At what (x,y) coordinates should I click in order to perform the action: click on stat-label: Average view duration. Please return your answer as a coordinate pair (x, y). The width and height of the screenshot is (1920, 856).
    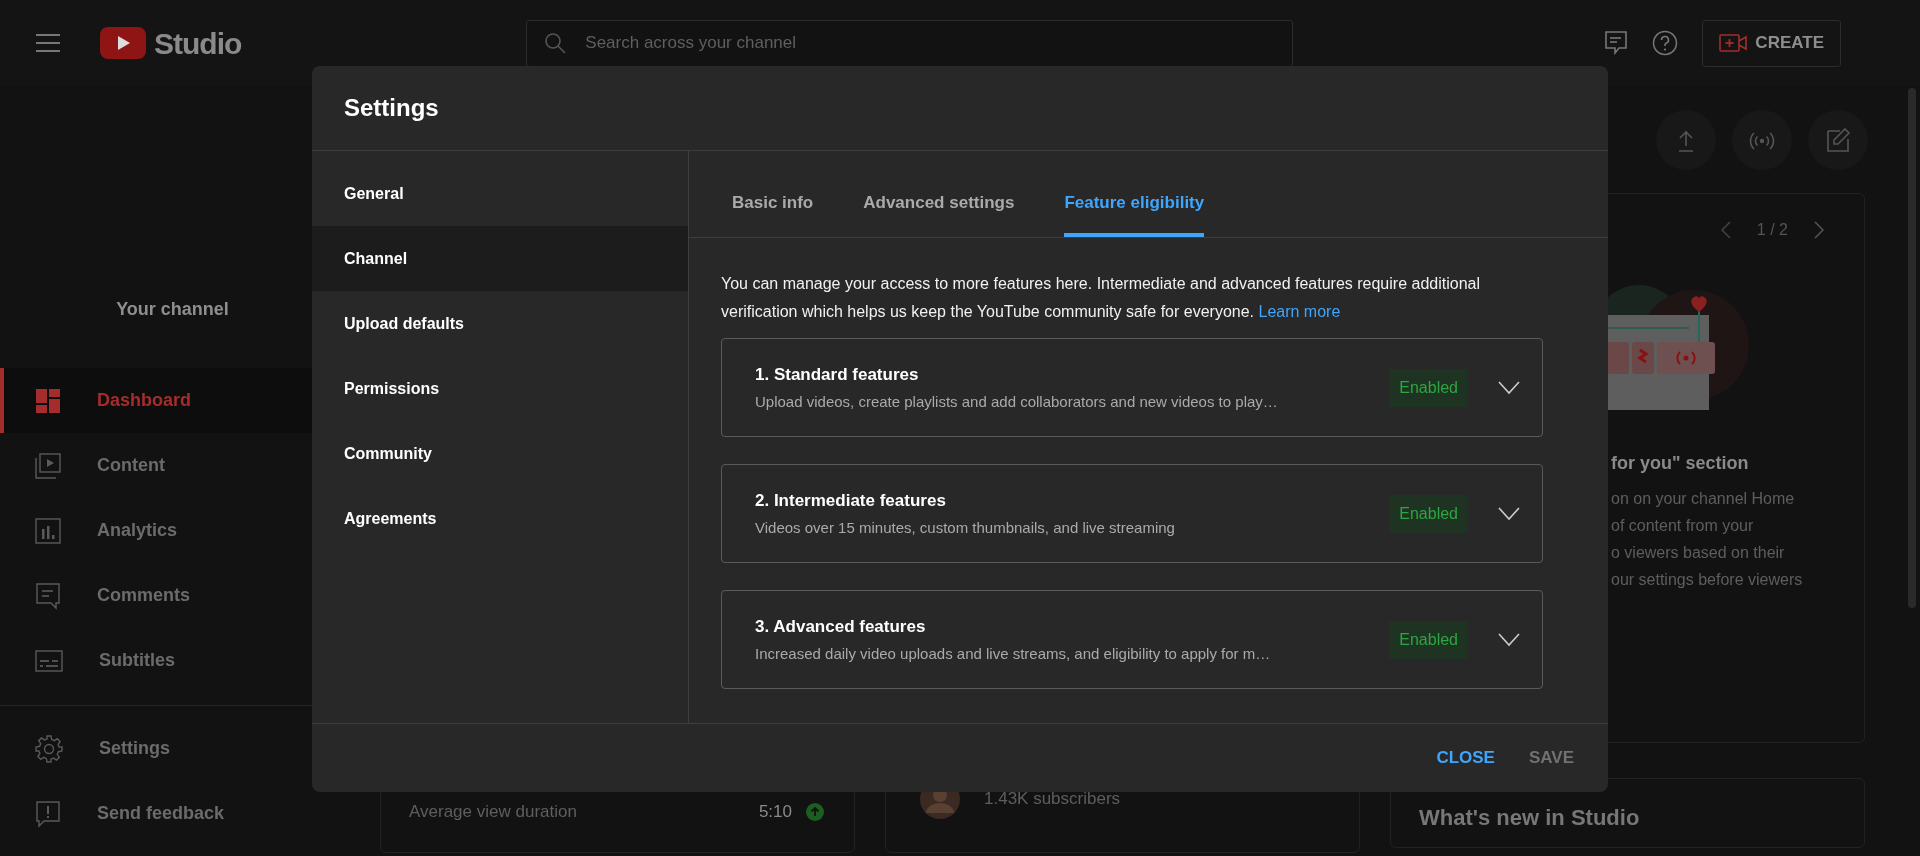
    Looking at the image, I should click on (493, 812).